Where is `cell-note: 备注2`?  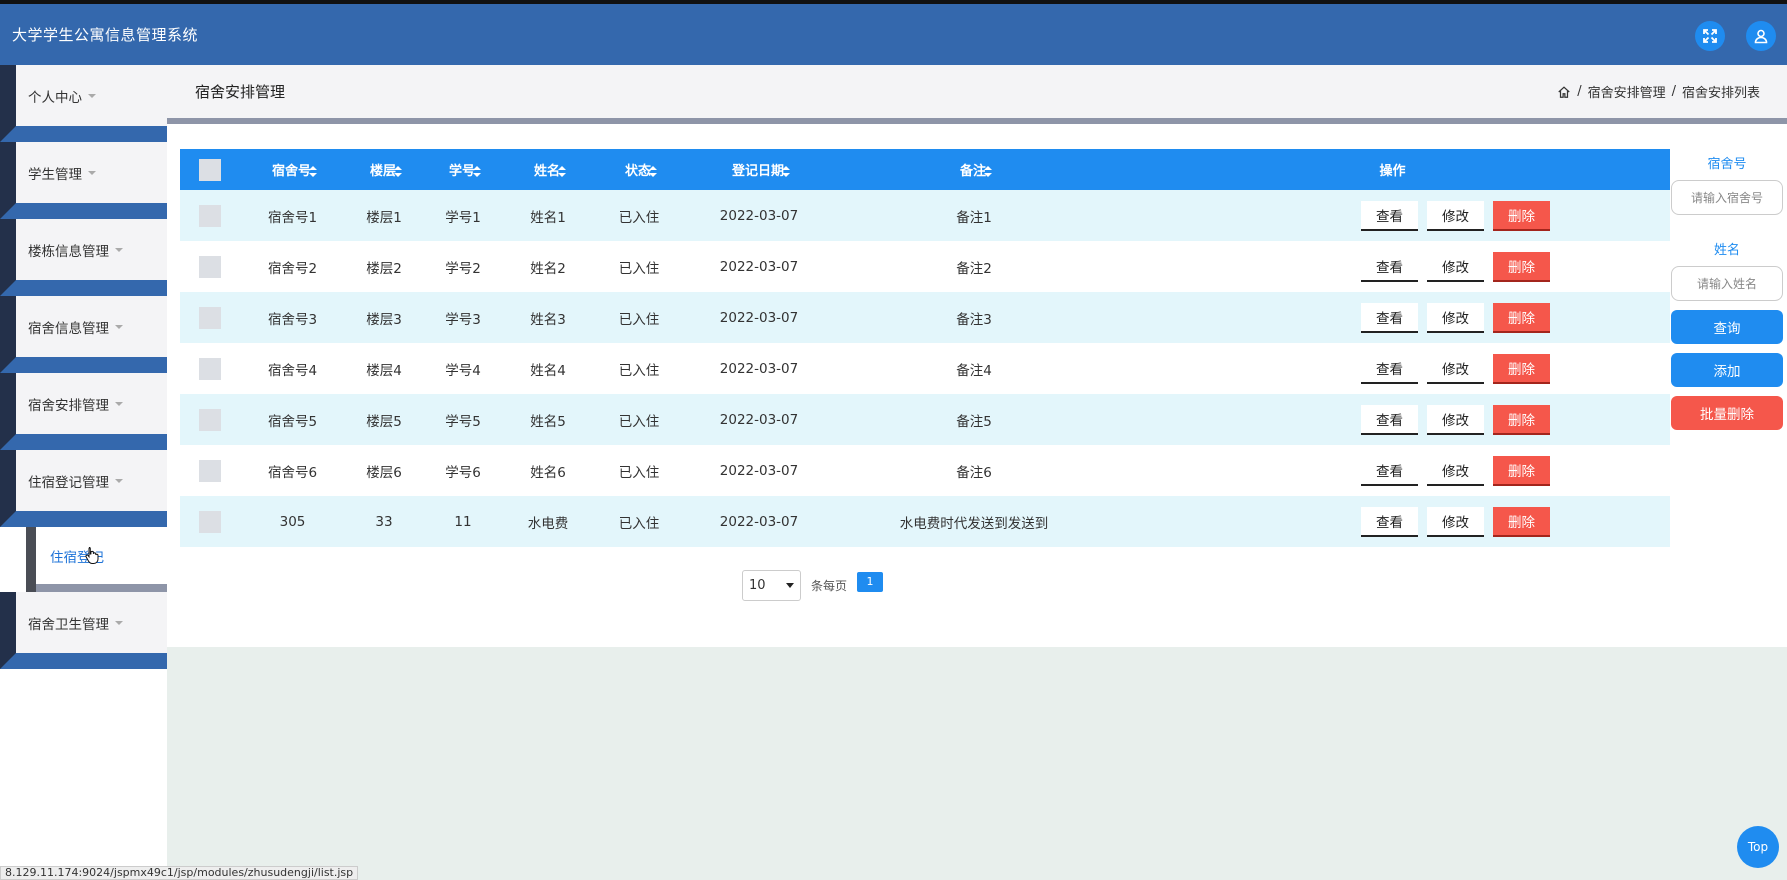
cell-note: 备注2 is located at coordinates (974, 266).